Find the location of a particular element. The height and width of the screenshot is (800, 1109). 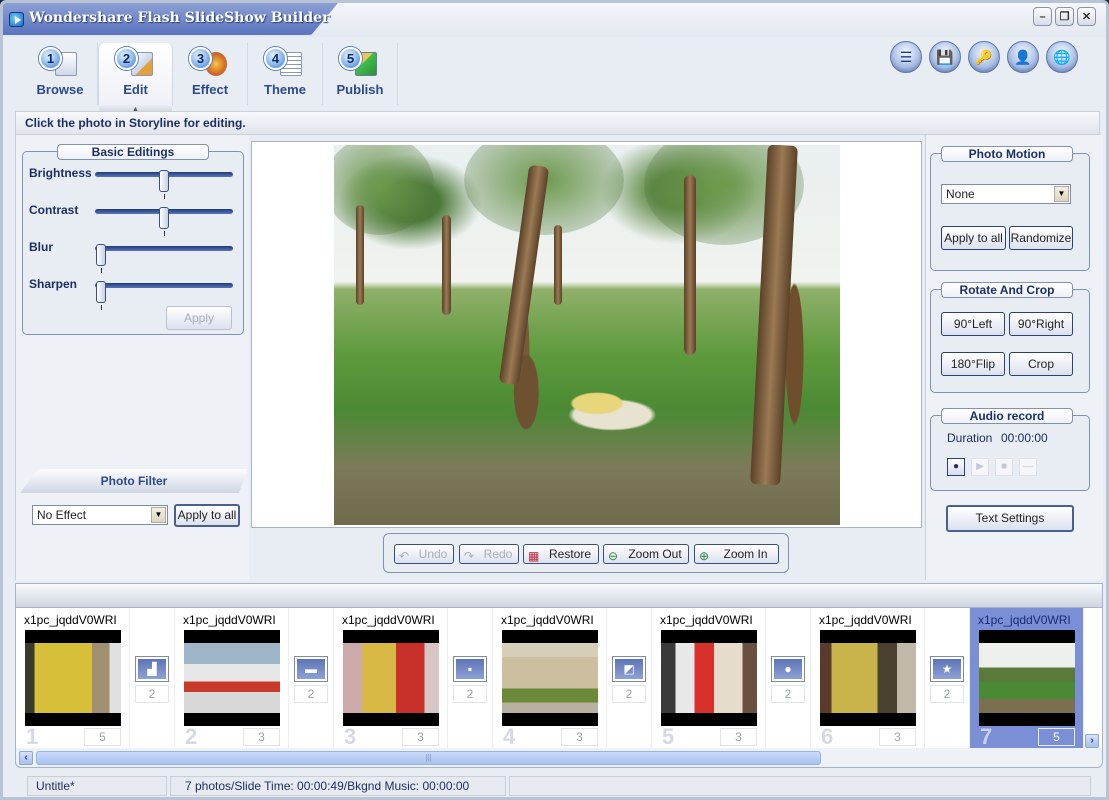

contrast-slider: Contrast is located at coordinates (134, 218).